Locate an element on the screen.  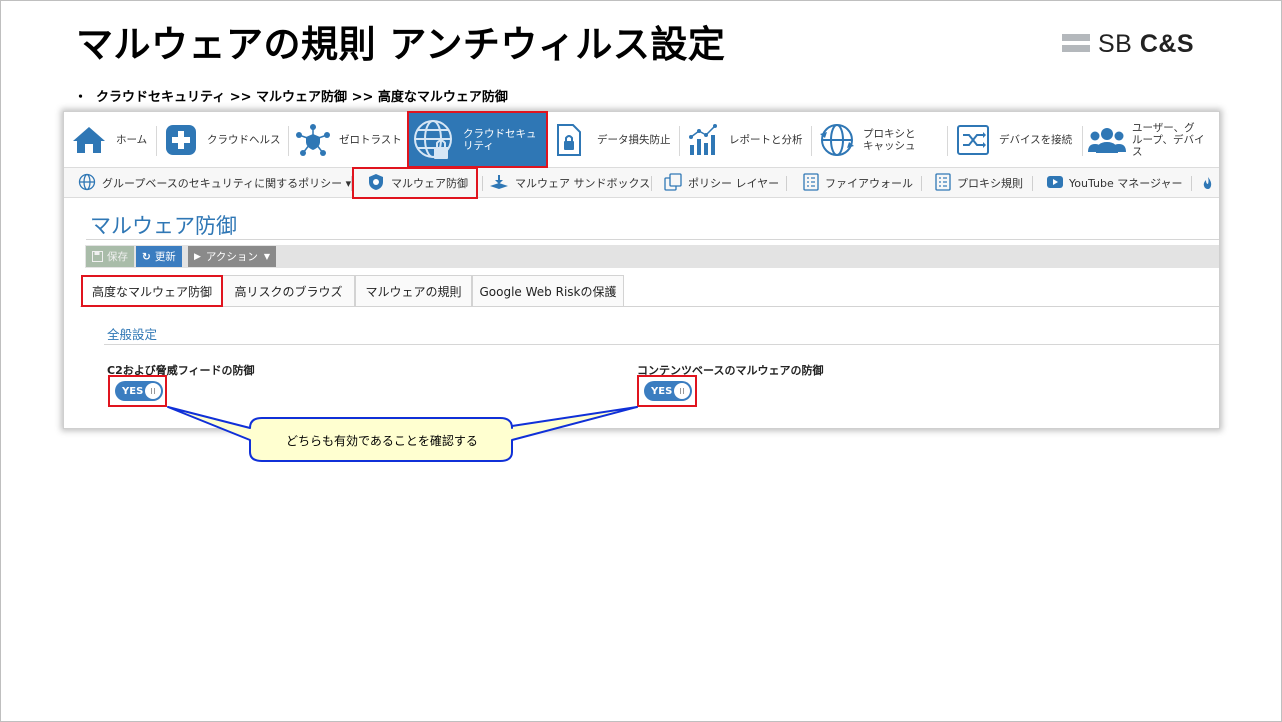
callout-text: どちらも有効であることを確認する is located at coordinates (382, 440).